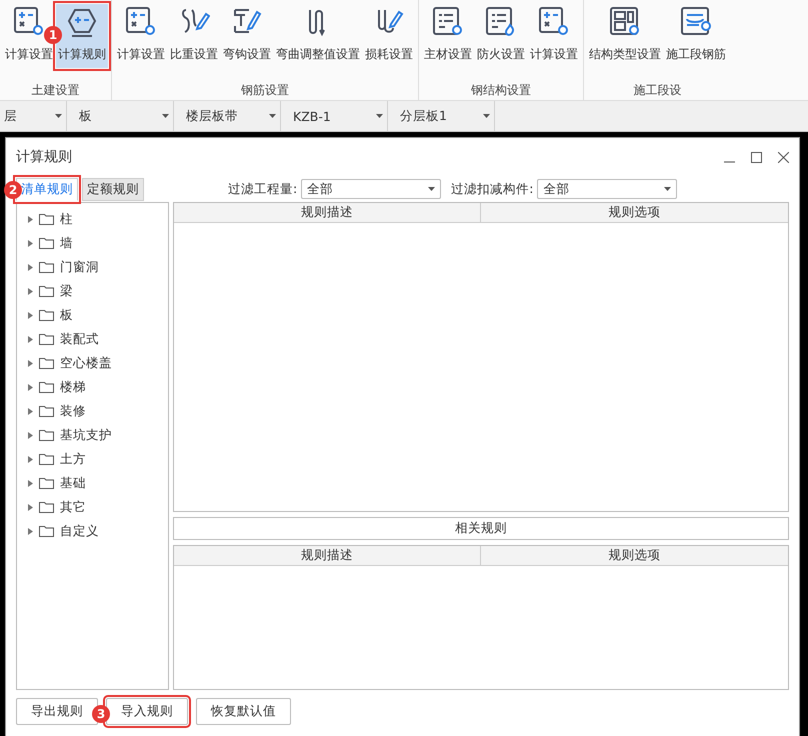  What do you see at coordinates (66, 315) in the screenshot?
I see `tree-label: 板` at bounding box center [66, 315].